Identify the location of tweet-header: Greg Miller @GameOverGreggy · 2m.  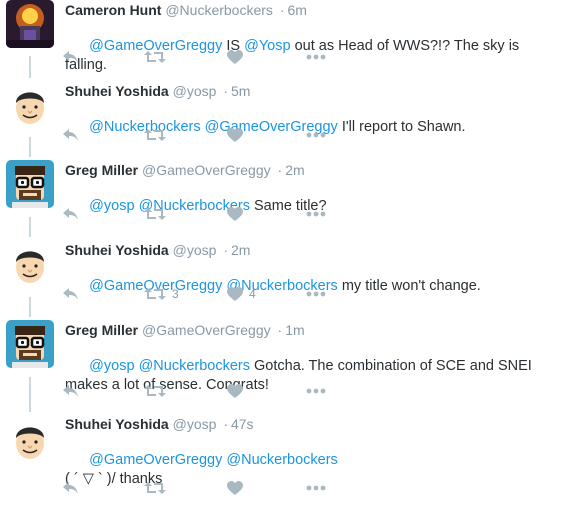
(185, 170).